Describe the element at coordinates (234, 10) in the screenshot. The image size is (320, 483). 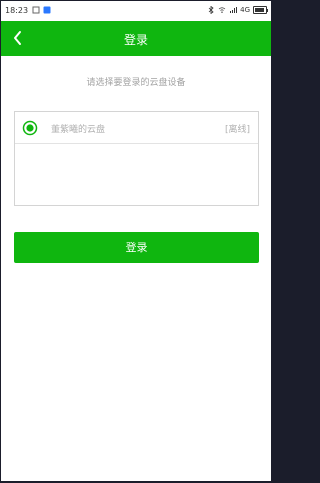
I see `signal-icon` at that location.